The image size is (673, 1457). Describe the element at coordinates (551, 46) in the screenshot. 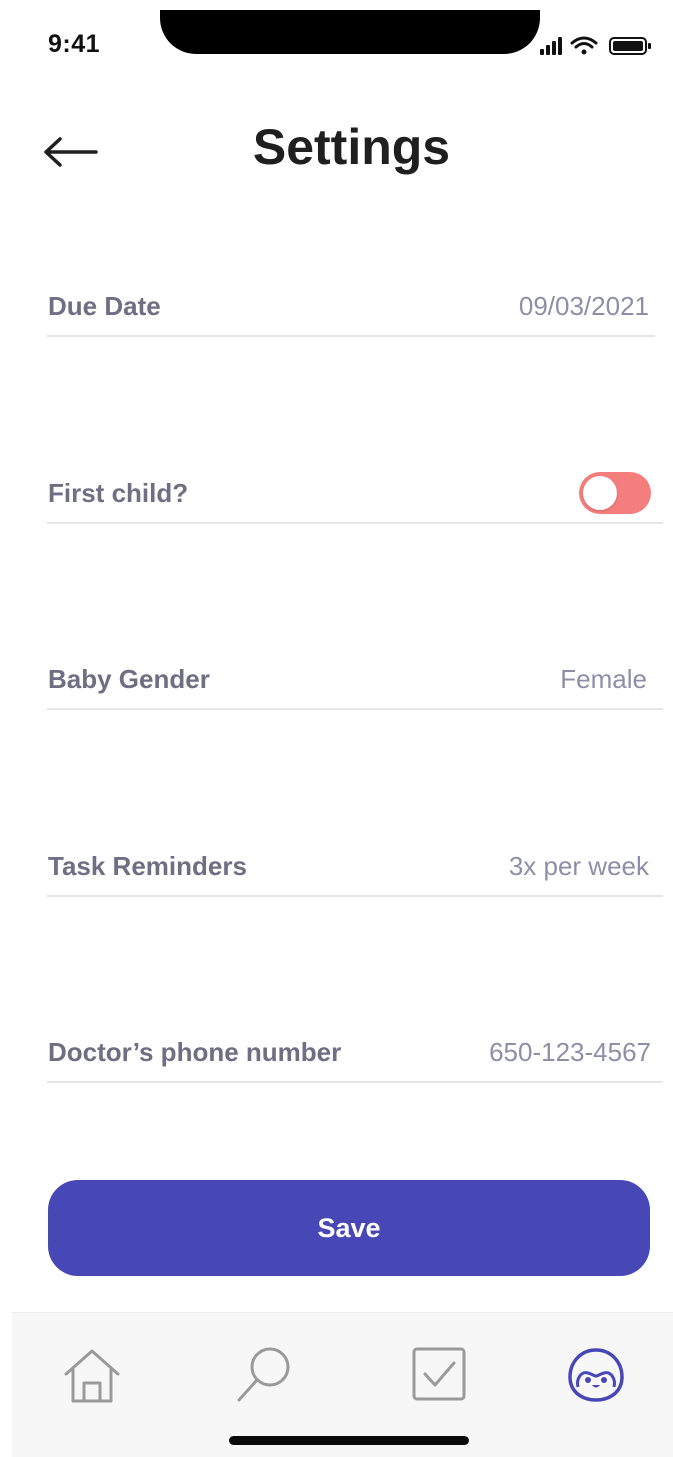

I see `signal-icon` at that location.